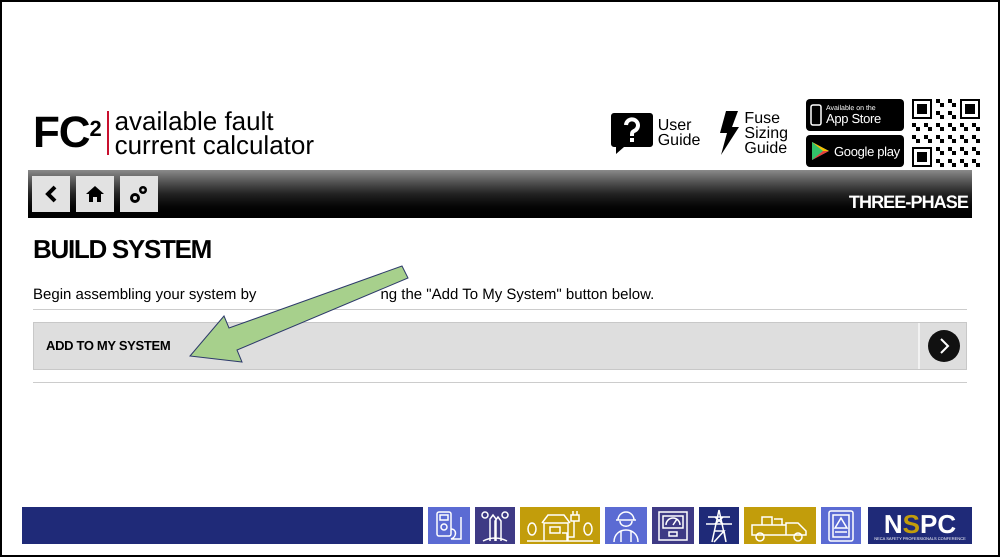  Describe the element at coordinates (500, 346) in the screenshot. I see `add-to-system-button: ADD TO MY SYSTEM` at that location.